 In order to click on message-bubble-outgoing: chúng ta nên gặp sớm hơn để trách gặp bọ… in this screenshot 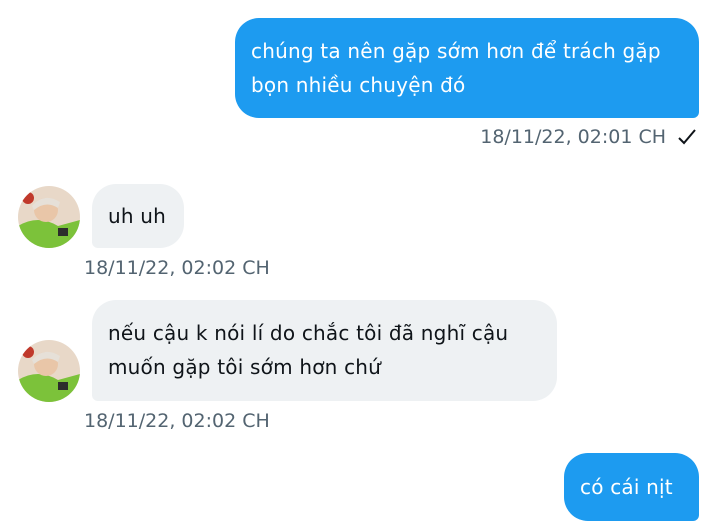, I will do `click(467, 68)`.